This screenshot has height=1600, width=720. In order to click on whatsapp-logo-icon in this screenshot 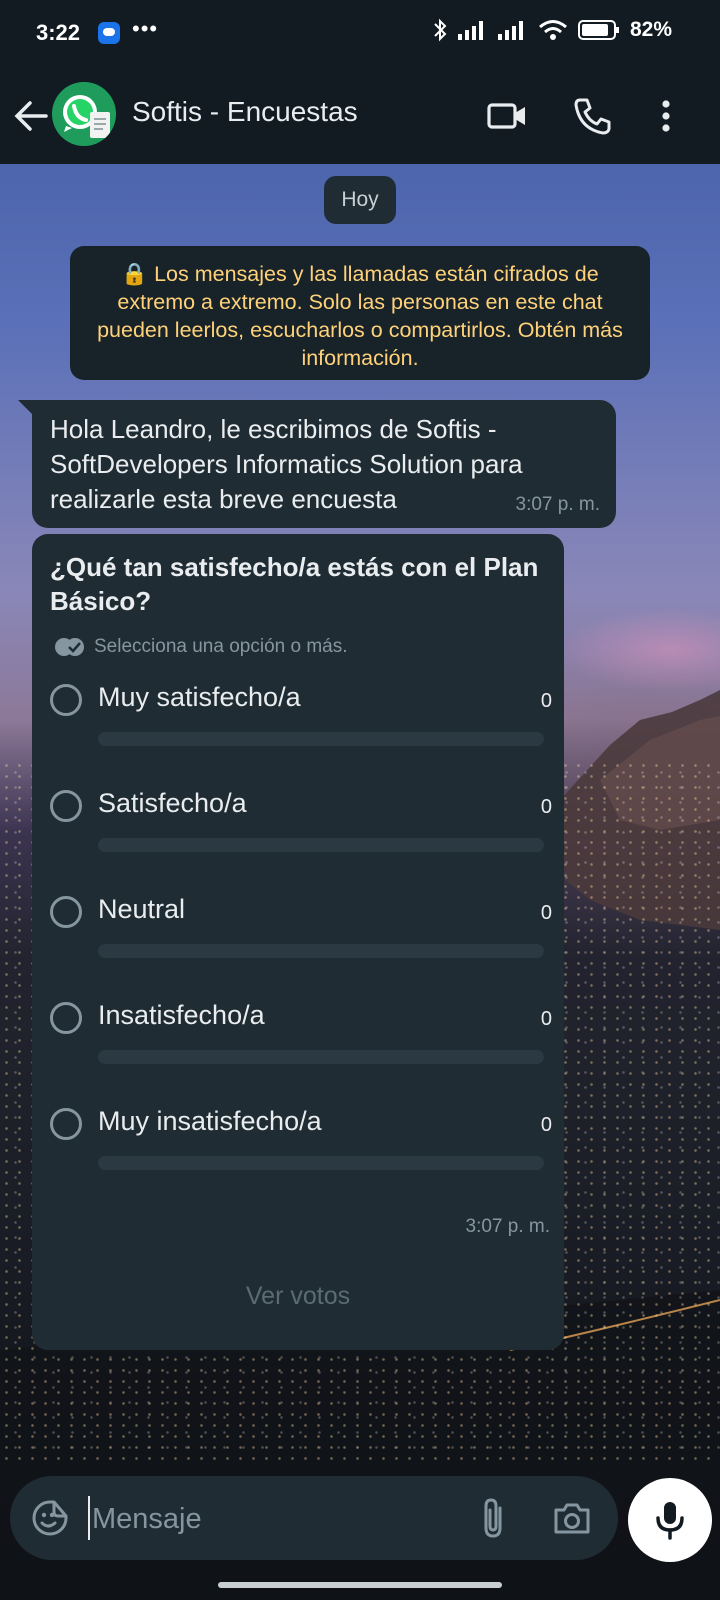, I will do `click(84, 114)`.